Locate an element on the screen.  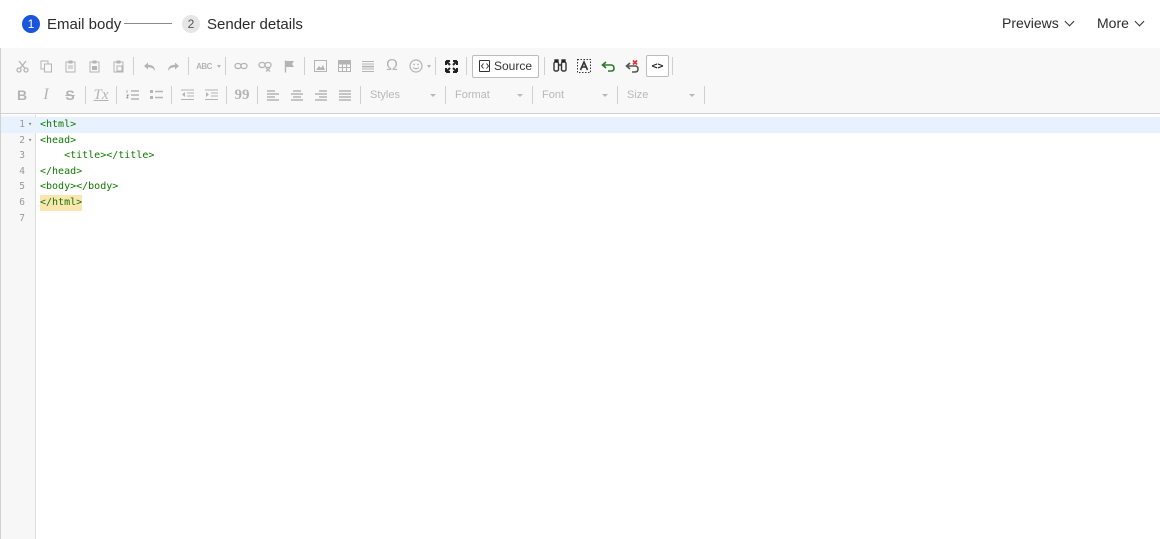
paste-icon is located at coordinates (70, 66).